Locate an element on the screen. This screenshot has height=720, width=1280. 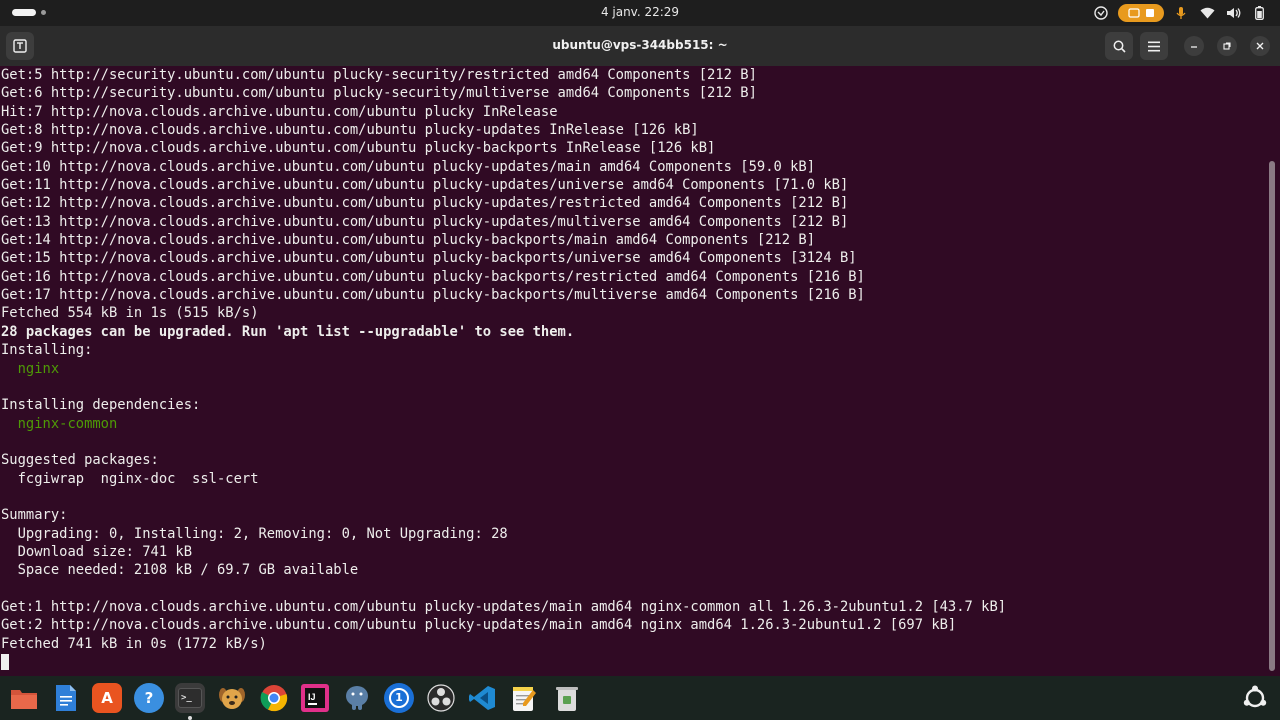
terminal-scrollbar is located at coordinates (1272, 416).